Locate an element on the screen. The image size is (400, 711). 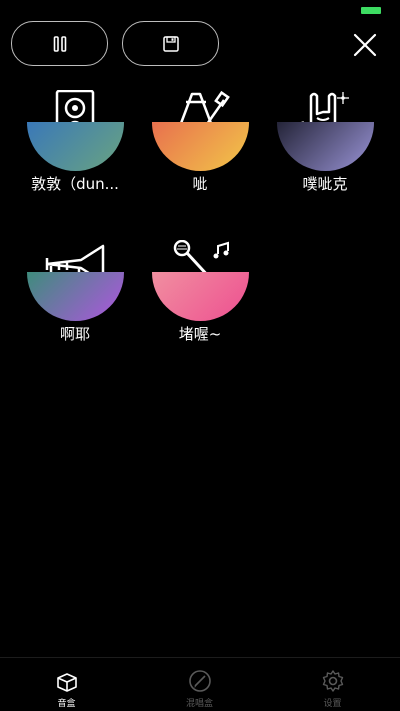
pause-icon is located at coordinates (59, 43).